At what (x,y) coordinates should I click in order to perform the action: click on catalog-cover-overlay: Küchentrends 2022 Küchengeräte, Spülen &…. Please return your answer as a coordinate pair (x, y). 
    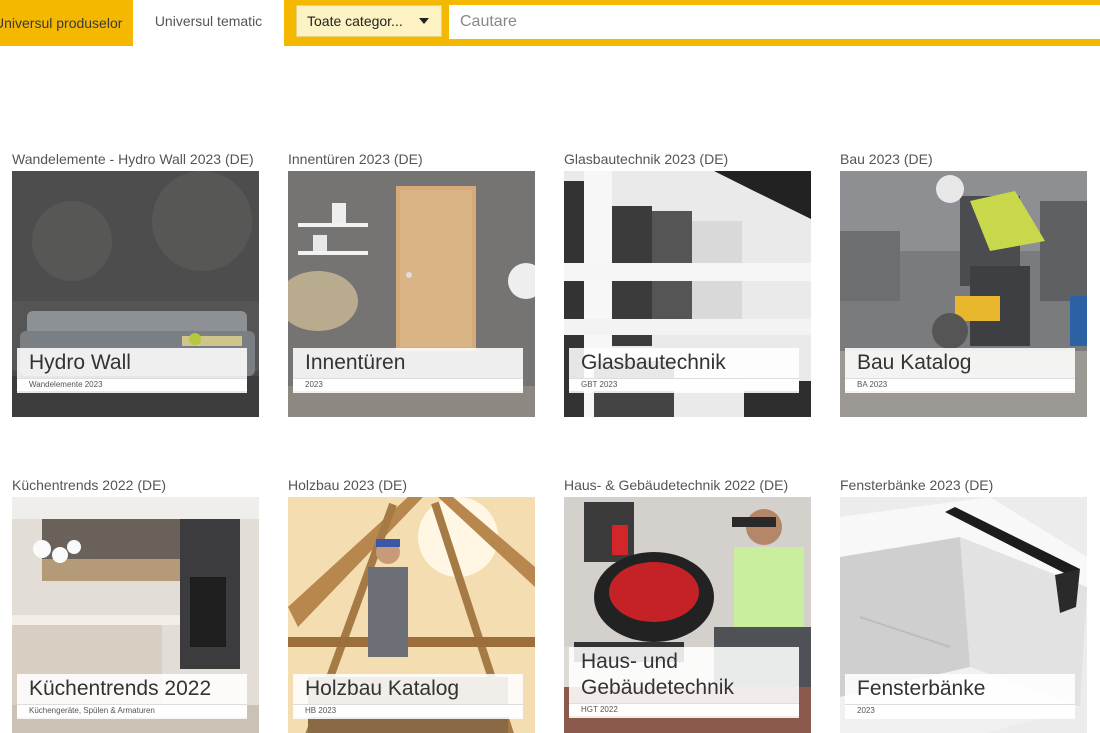
    Looking at the image, I should click on (132, 696).